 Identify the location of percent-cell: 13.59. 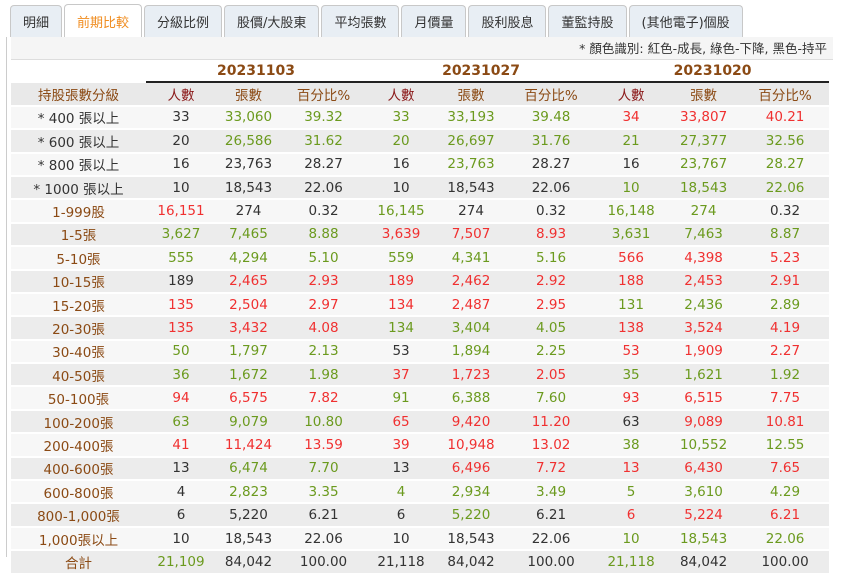
(324, 445).